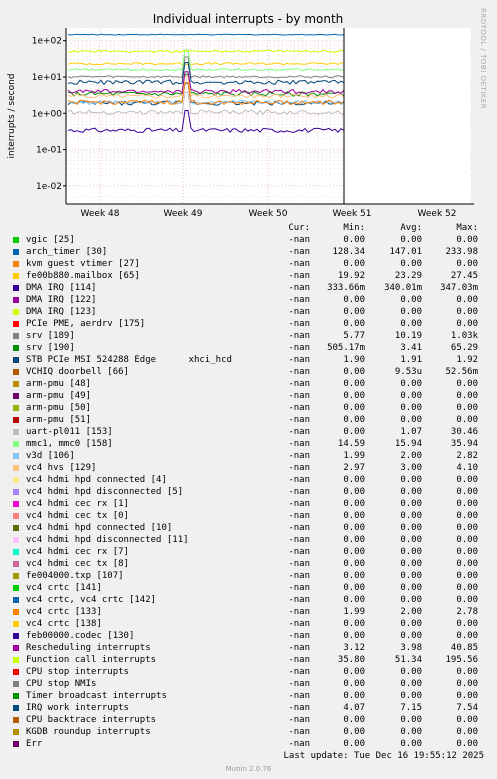 The image size is (497, 779). What do you see at coordinates (49, 151) in the screenshot?
I see `y-tick-label: 1e-01` at bounding box center [49, 151].